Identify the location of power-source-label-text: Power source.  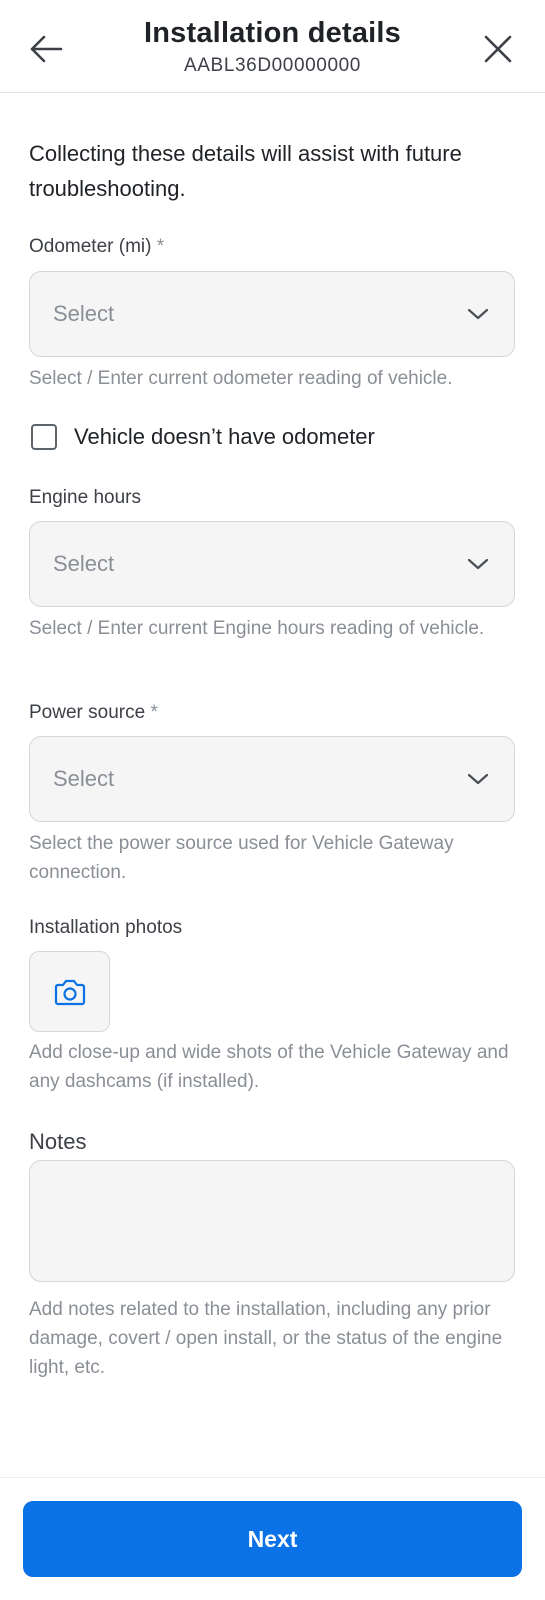
(87, 712).